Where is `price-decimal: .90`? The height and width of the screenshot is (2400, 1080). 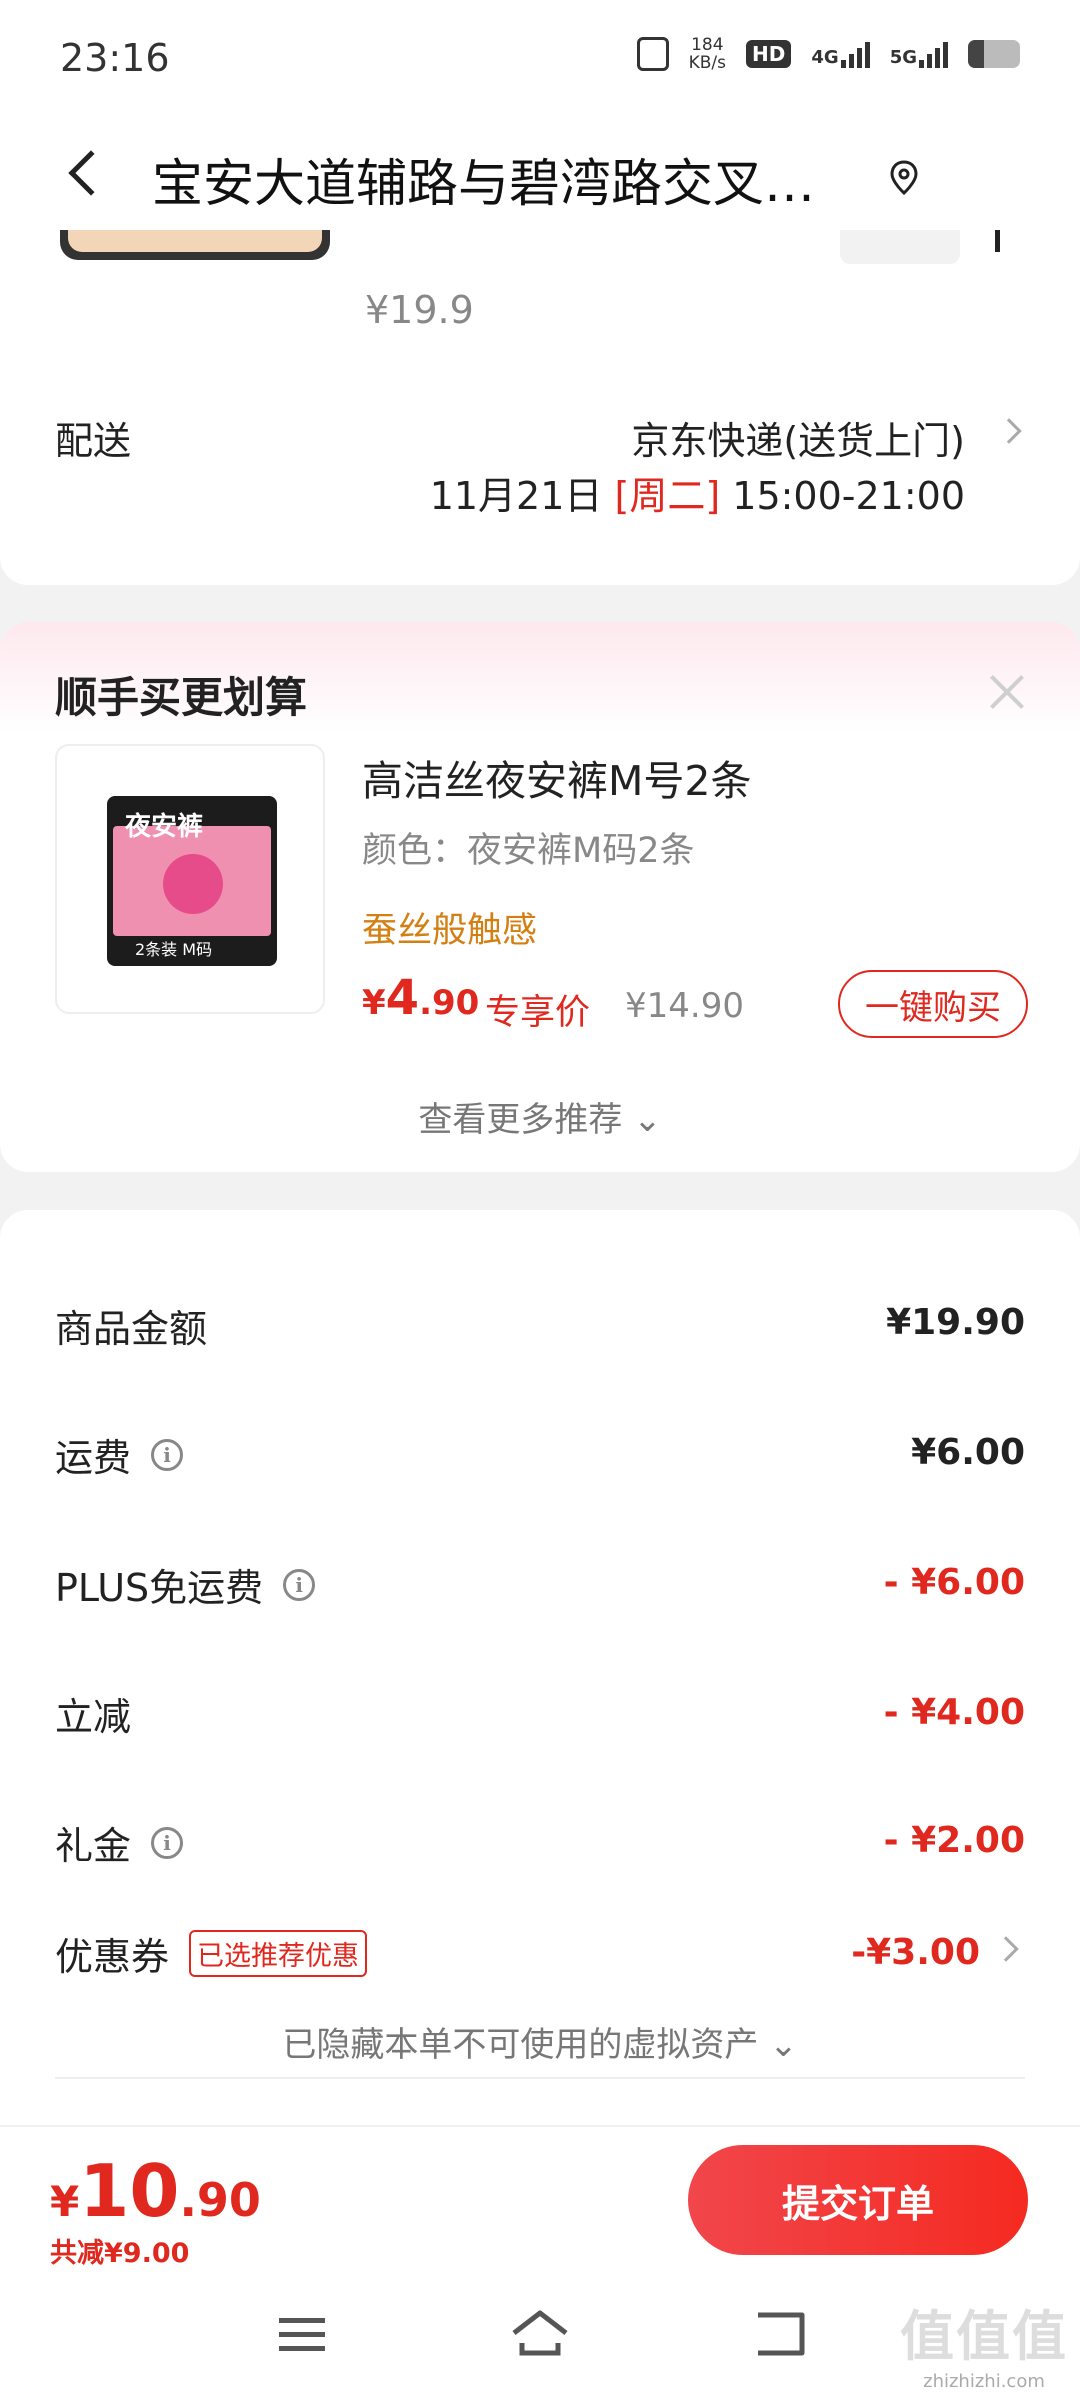
price-decimal: .90 is located at coordinates (449, 1003).